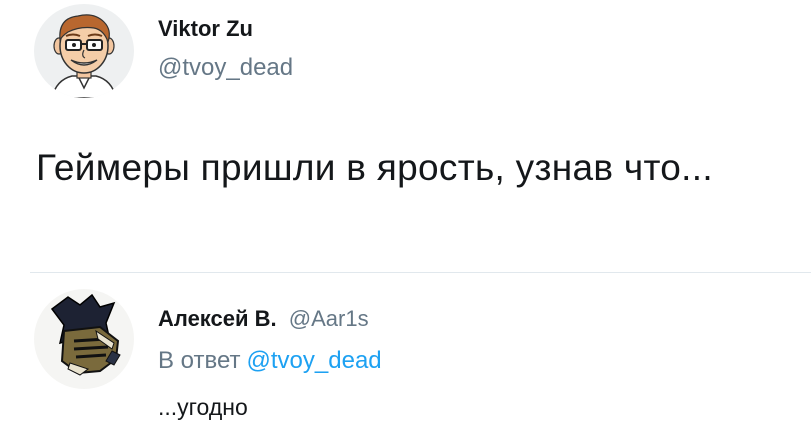  Describe the element at coordinates (225, 68) in the screenshot. I see `main-author-handle: @tvoy_dead` at that location.